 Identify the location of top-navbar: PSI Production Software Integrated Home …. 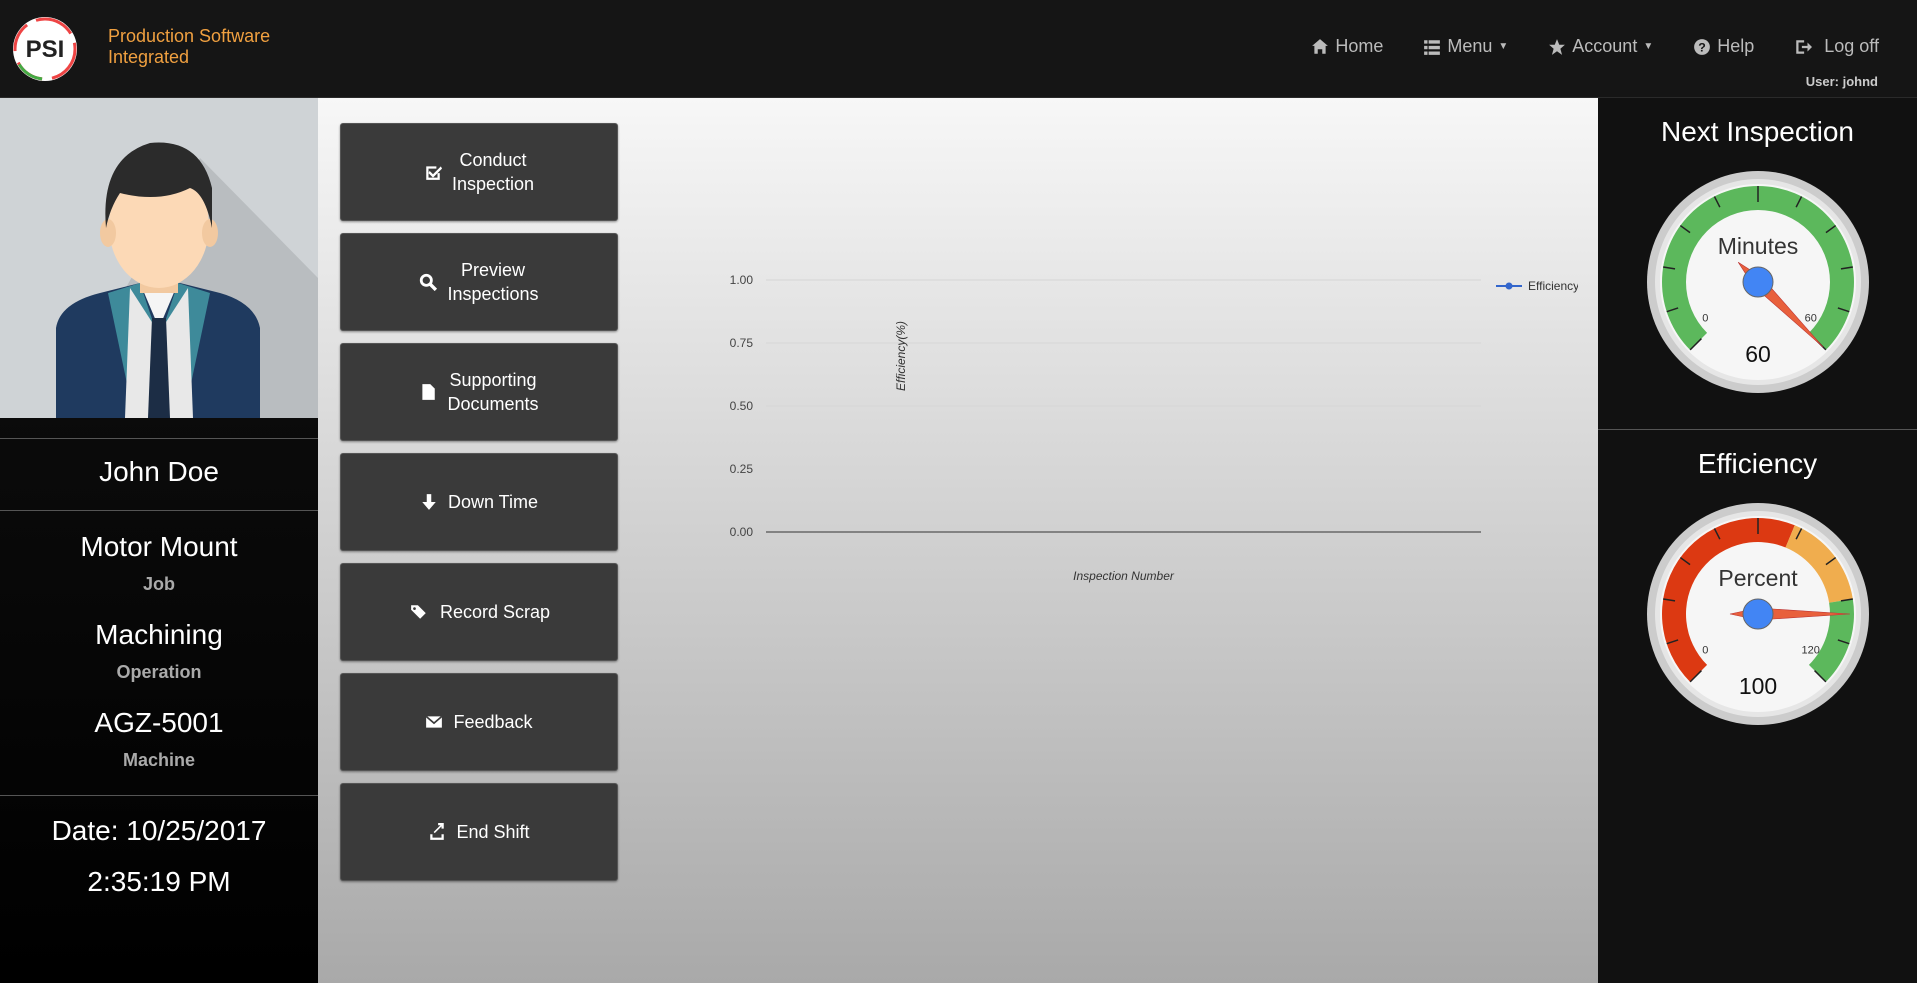
(958, 49).